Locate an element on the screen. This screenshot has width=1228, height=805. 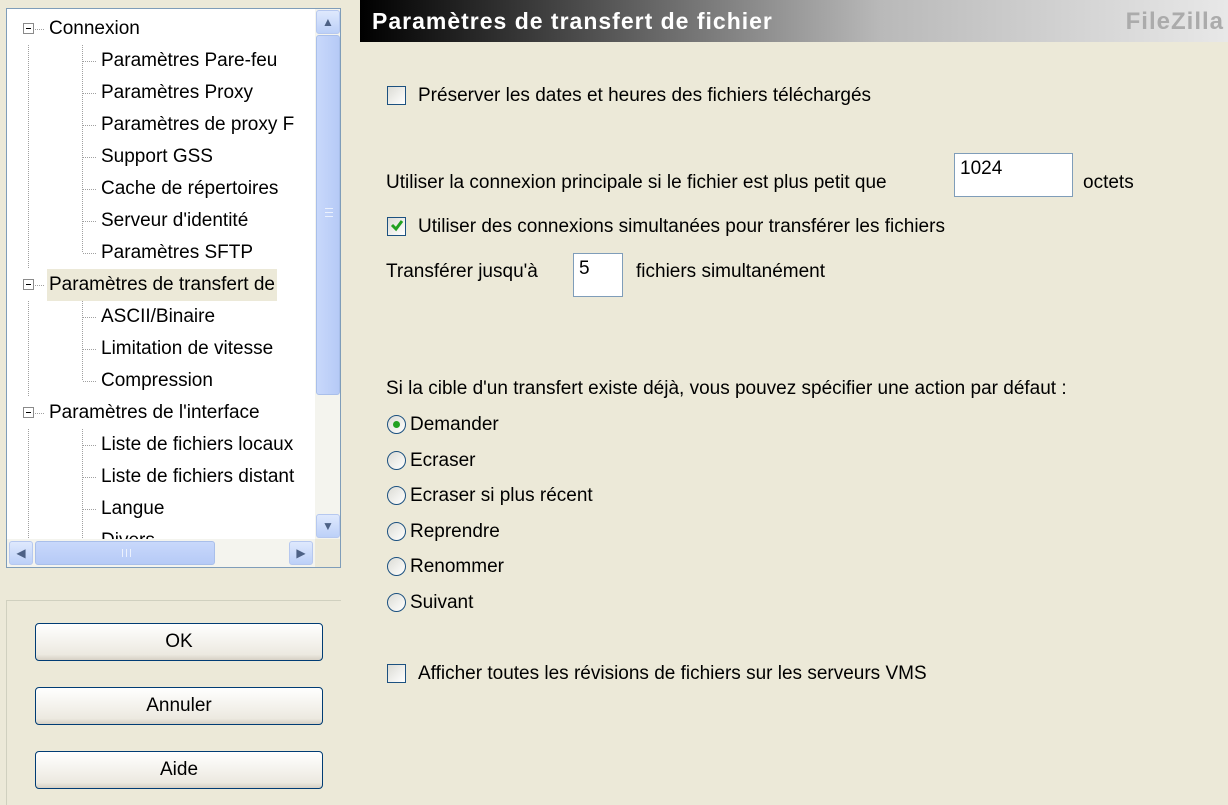
tree-item: Divers is located at coordinates (161, 532).